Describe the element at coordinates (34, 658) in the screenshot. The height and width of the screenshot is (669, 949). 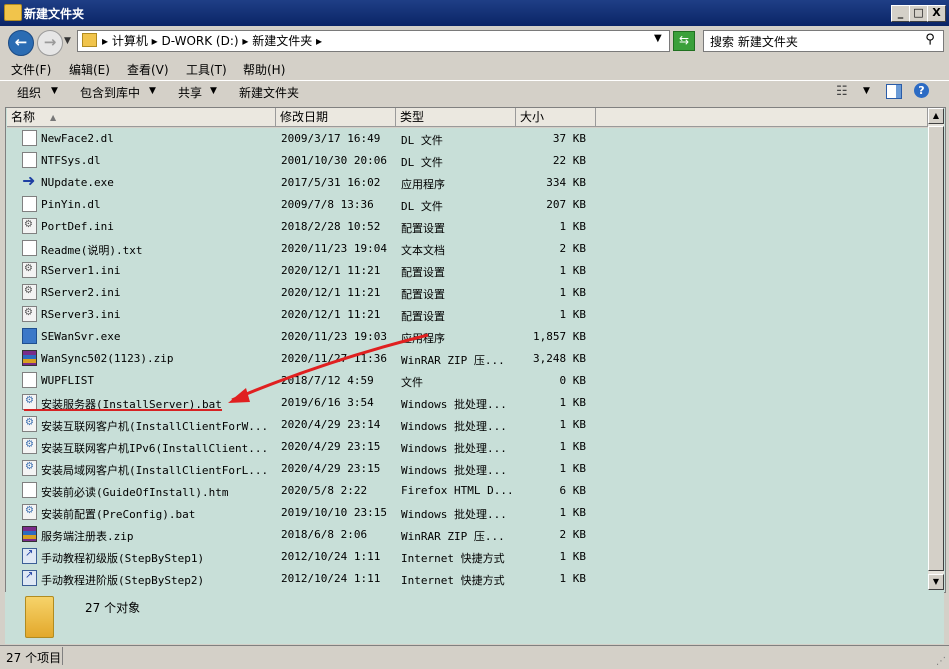
I see `status-text: 27 个项目` at that location.